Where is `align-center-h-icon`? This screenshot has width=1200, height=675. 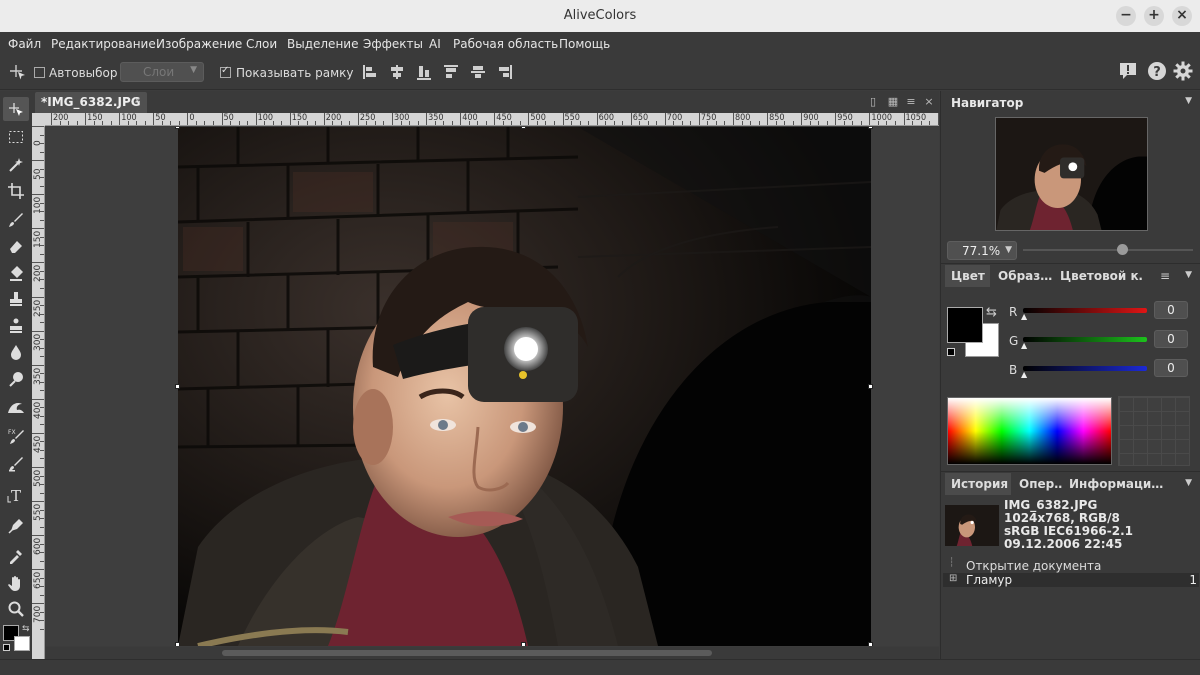 align-center-h-icon is located at coordinates (397, 72).